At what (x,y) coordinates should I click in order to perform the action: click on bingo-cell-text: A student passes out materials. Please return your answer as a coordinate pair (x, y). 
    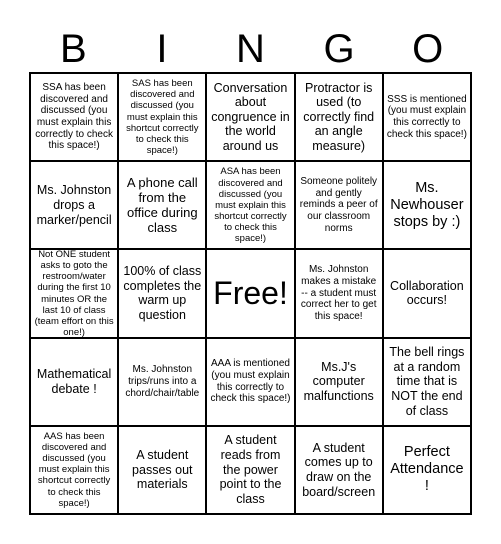
    Looking at the image, I should click on (162, 469).